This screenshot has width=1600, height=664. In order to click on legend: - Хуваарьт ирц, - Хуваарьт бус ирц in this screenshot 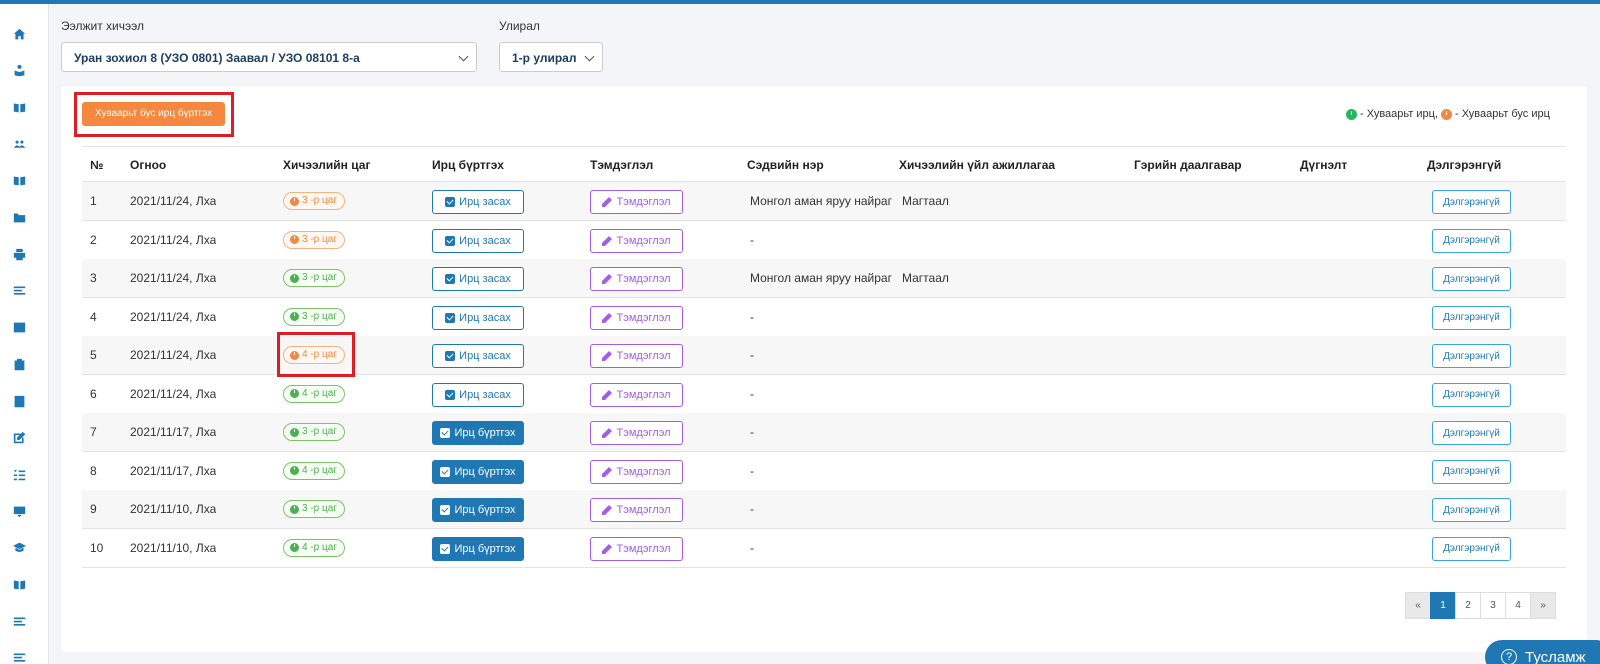, I will do `click(1448, 114)`.